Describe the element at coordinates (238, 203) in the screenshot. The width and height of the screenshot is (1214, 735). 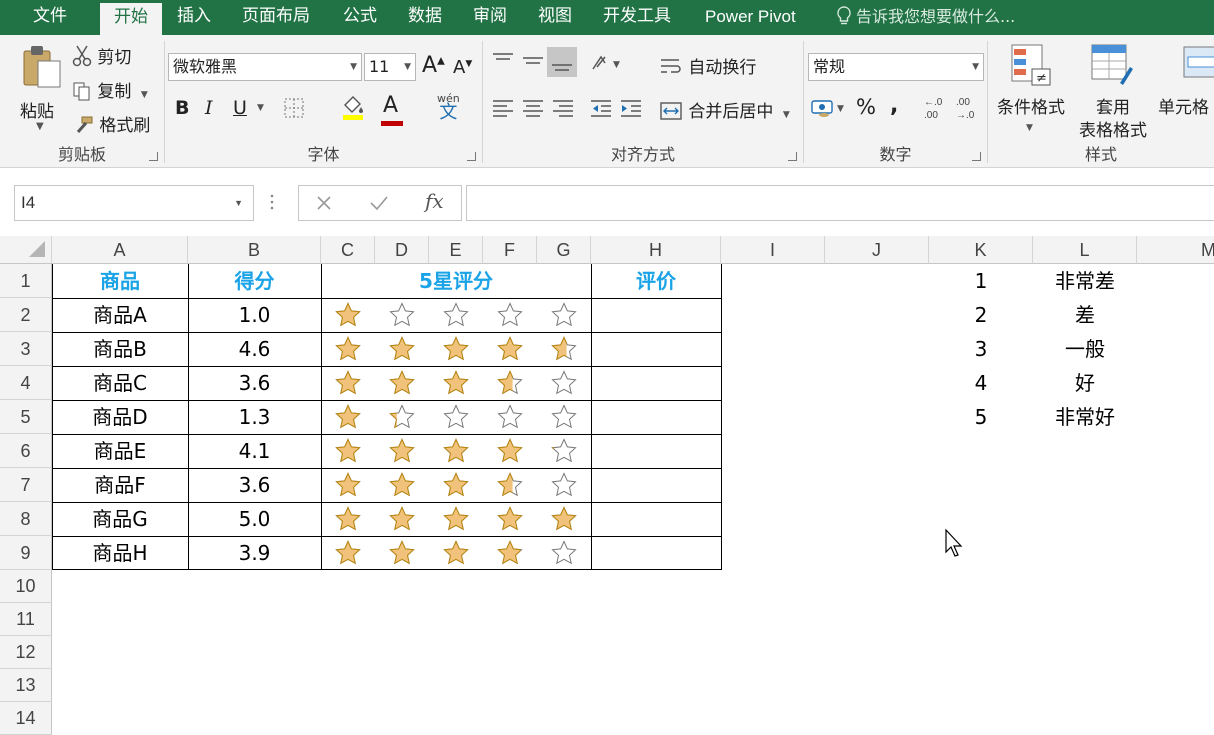
I see `chevron-down-icon: ▼` at that location.